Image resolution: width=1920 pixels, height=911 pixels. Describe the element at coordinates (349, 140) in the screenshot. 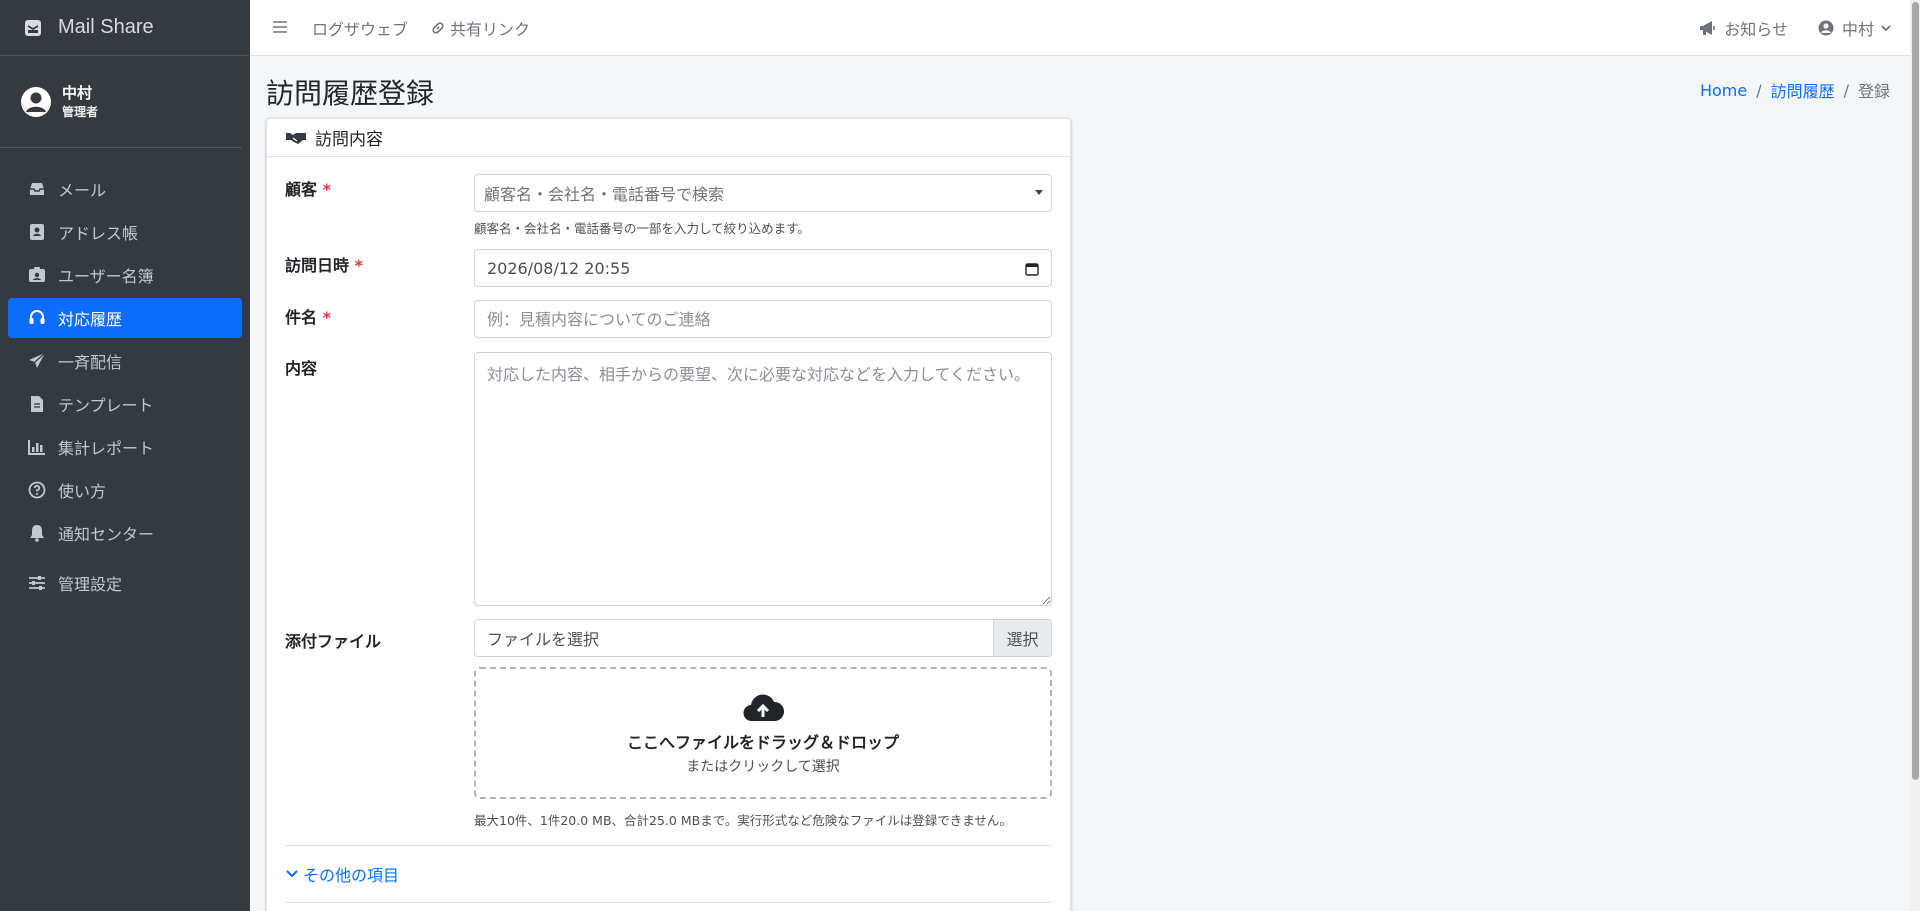

I see `card-title: 訪問内容` at that location.